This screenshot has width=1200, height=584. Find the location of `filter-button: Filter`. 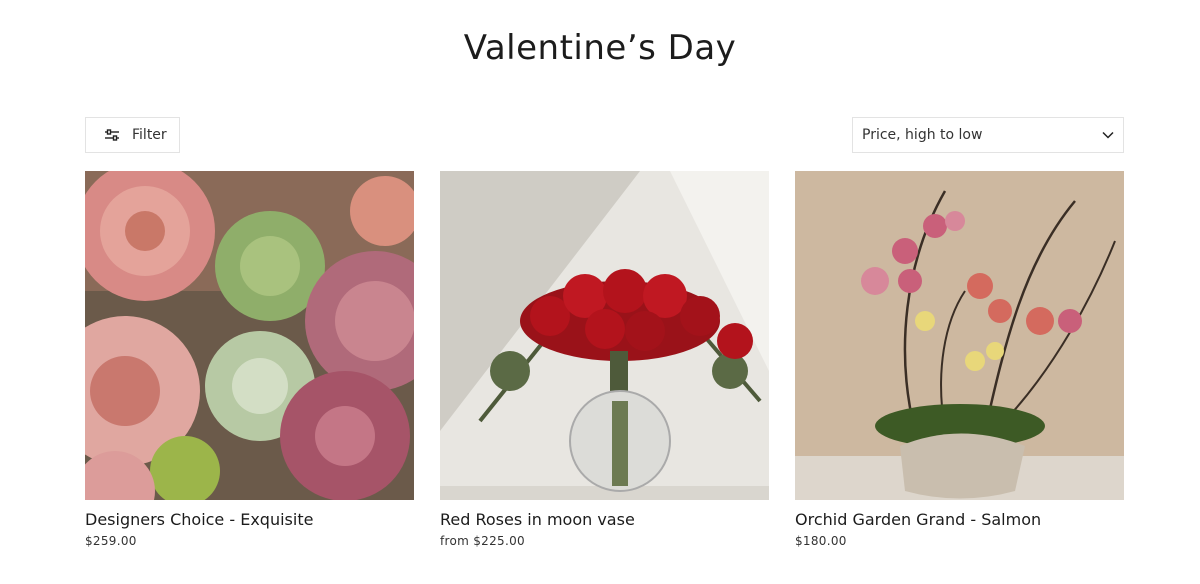

filter-button: Filter is located at coordinates (132, 135).